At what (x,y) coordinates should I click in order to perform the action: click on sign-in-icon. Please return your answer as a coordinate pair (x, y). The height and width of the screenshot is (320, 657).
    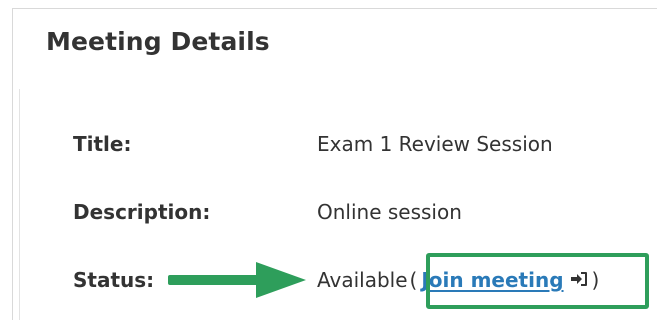
    Looking at the image, I should click on (579, 277).